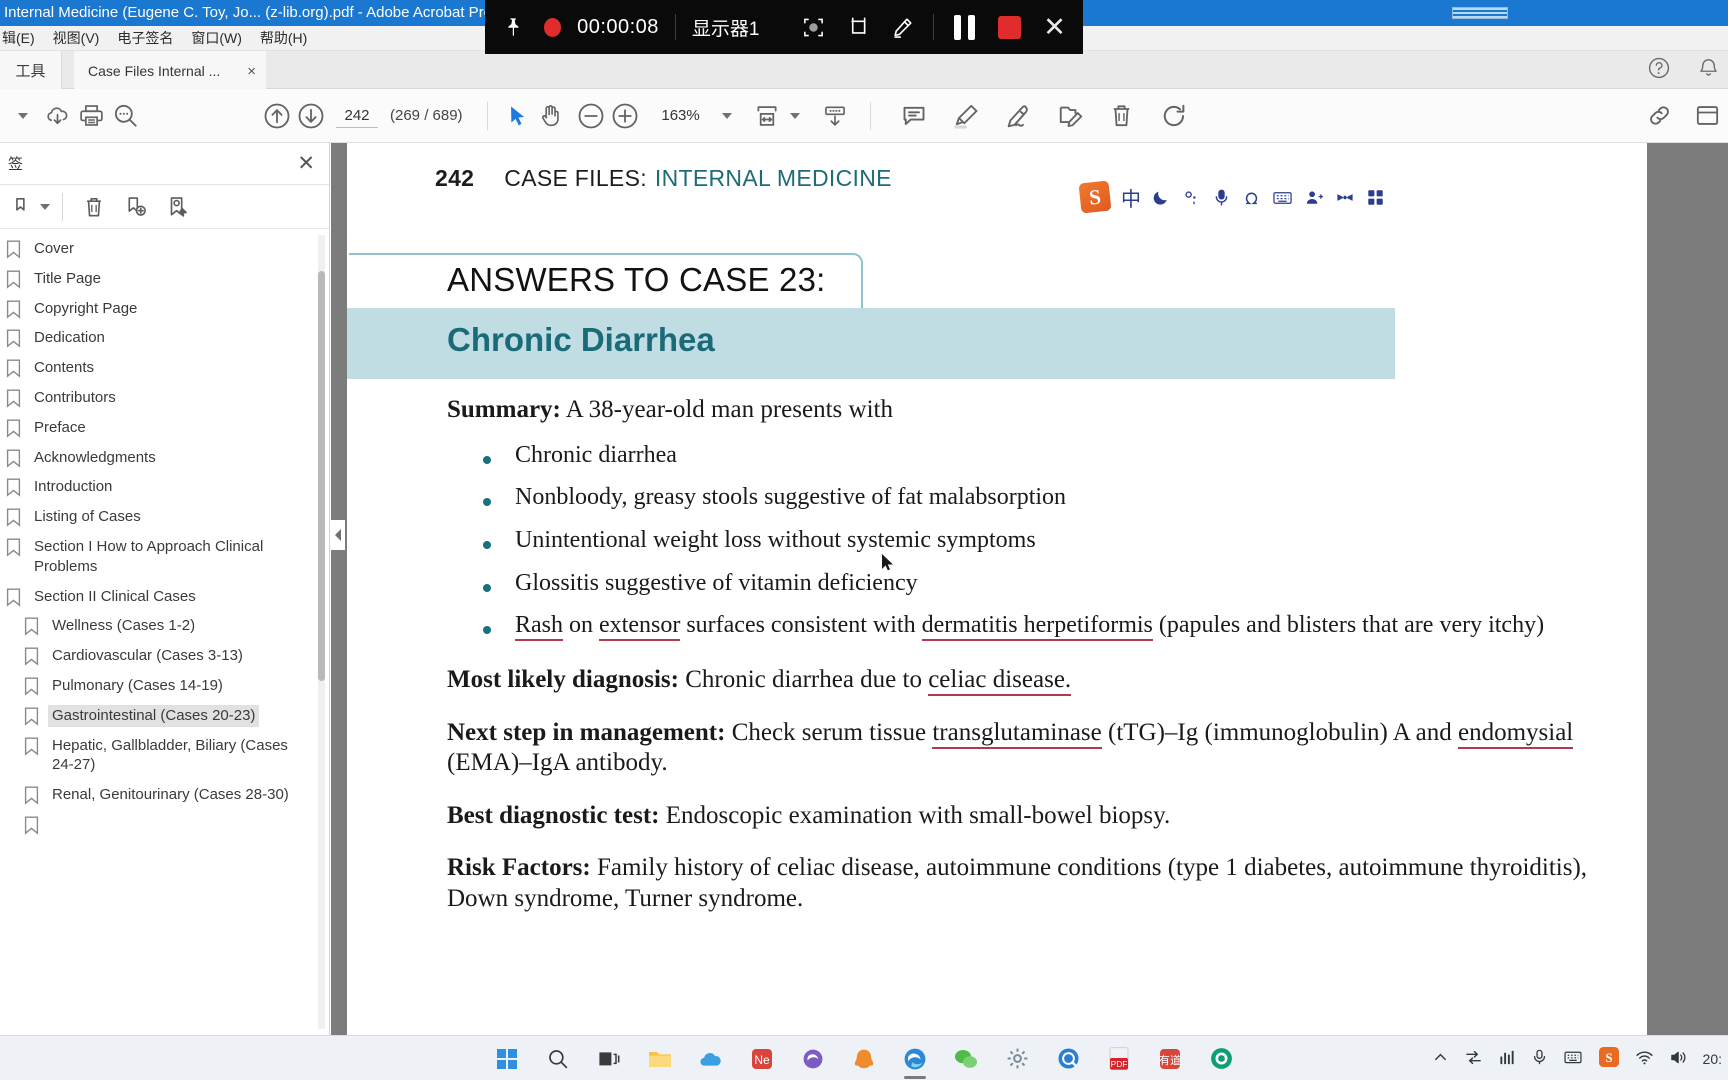 The width and height of the screenshot is (1728, 1080). Describe the element at coordinates (94, 207) in the screenshot. I see `delete-bookmark-icon` at that location.